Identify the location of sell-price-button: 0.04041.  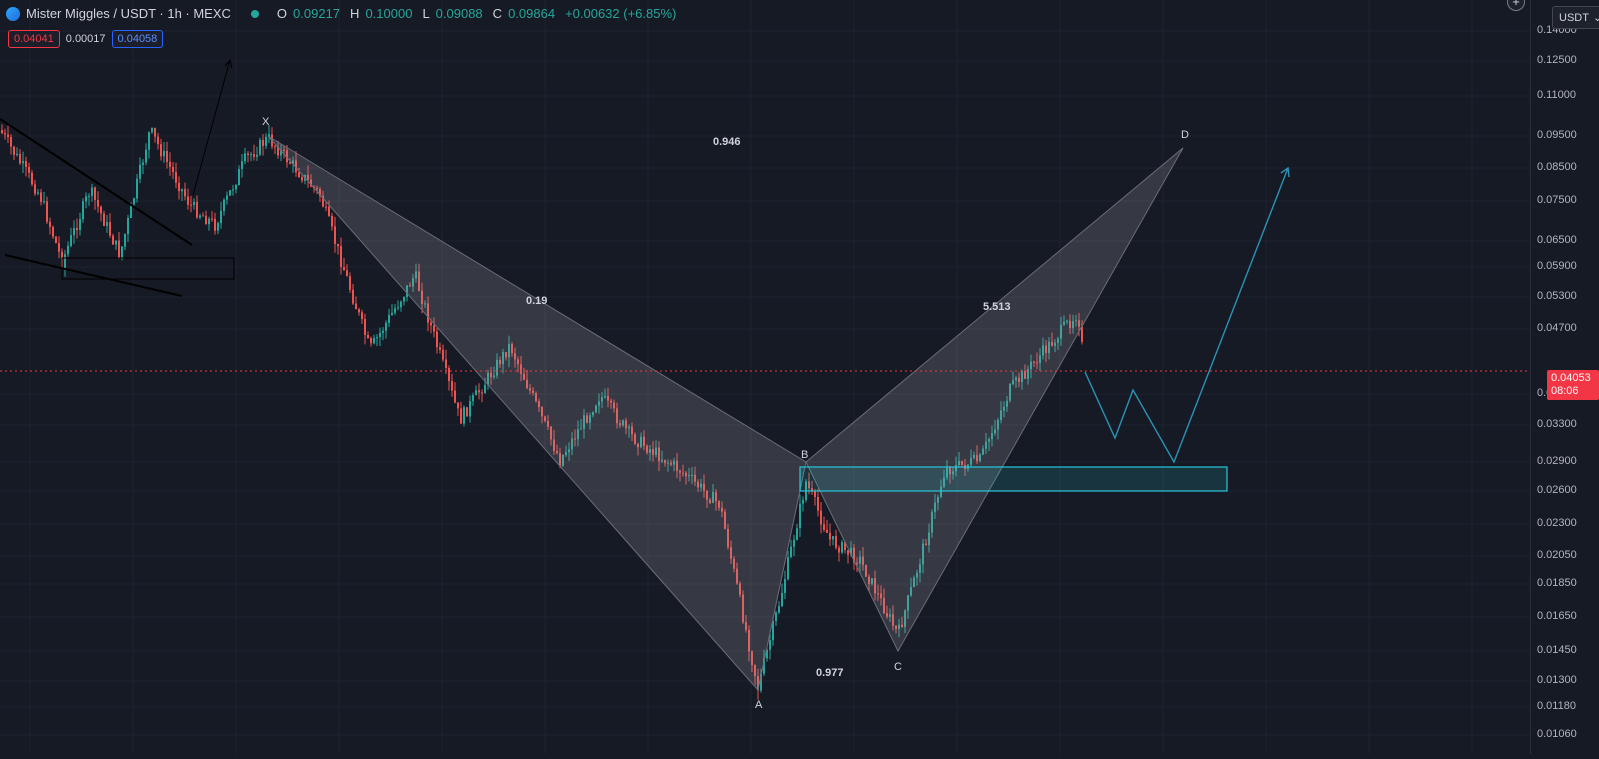
(34, 39).